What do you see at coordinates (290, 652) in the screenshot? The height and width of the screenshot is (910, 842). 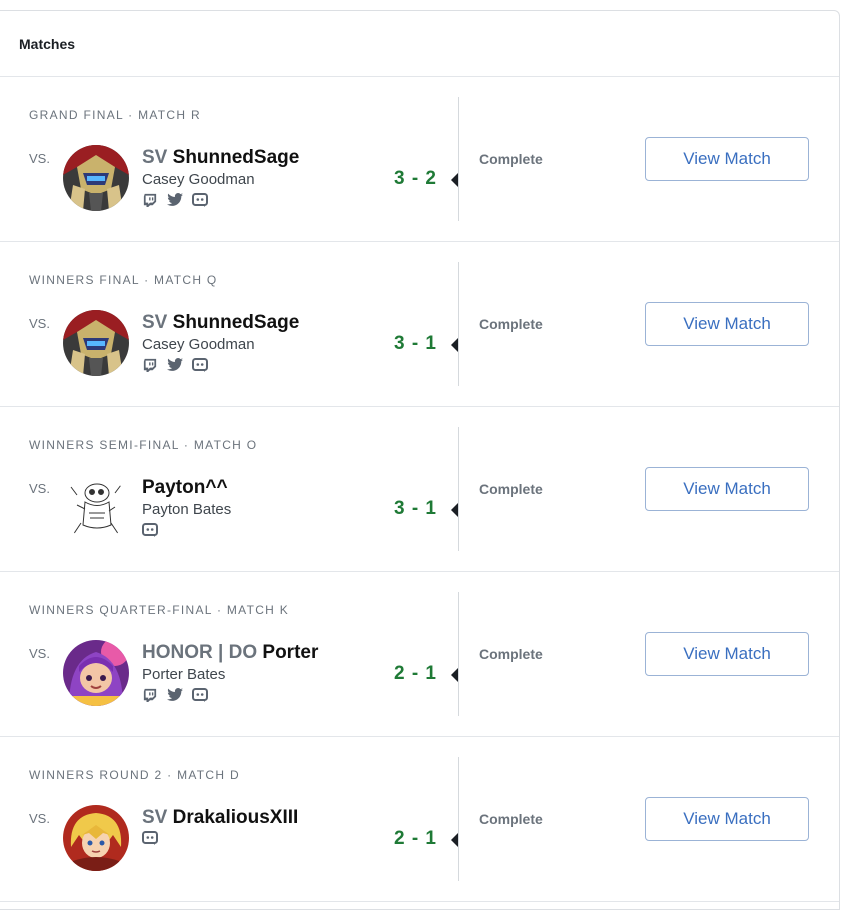 I see `gamertag: Porter` at bounding box center [290, 652].